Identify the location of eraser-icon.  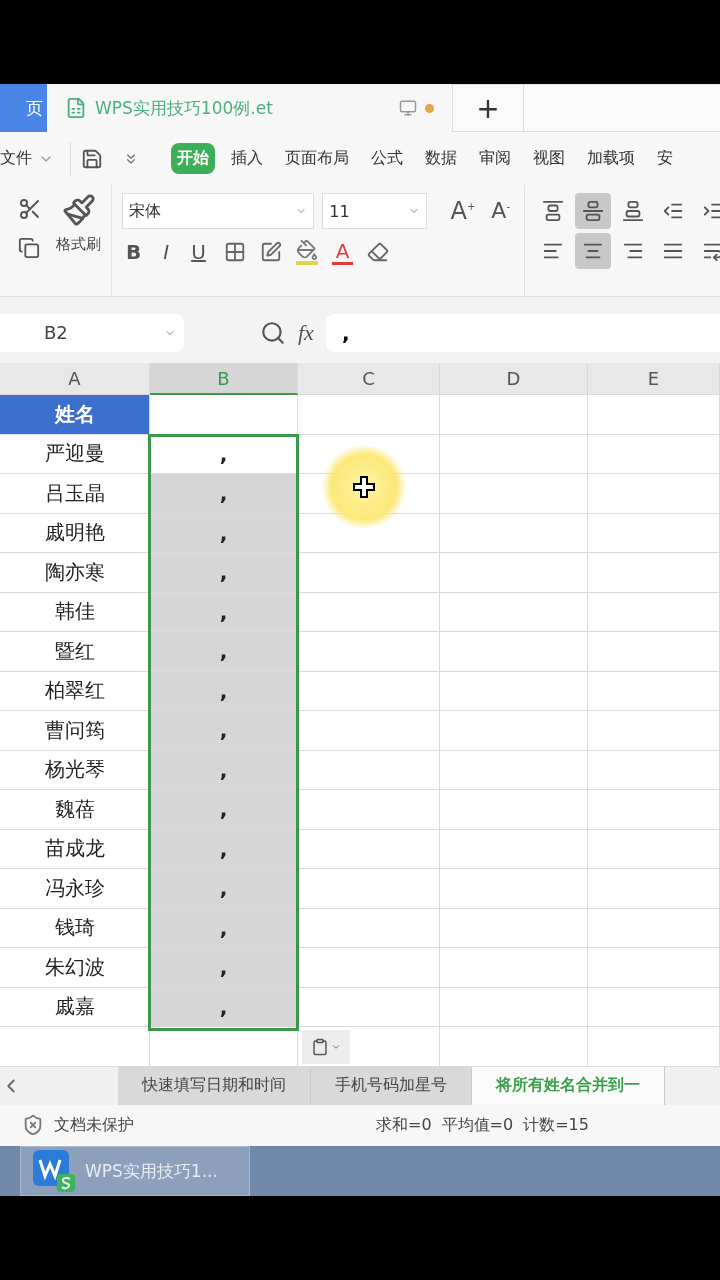
(378, 252).